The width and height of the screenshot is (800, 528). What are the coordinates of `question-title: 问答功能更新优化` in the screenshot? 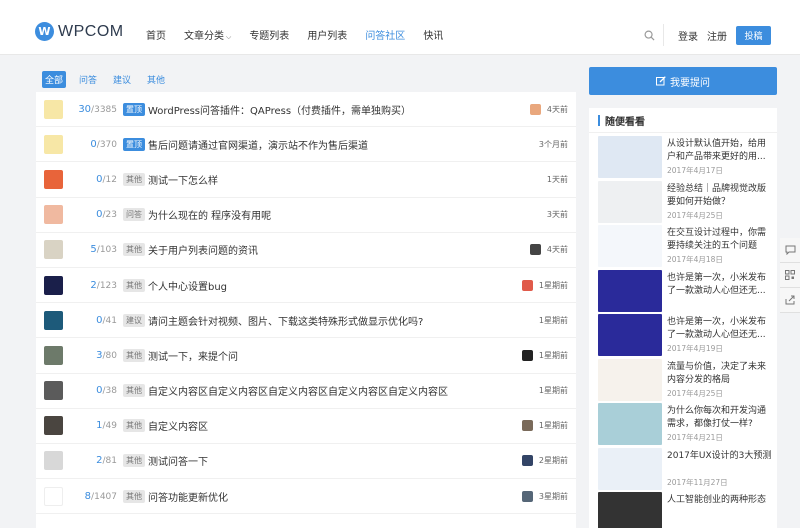 It's located at (188, 496).